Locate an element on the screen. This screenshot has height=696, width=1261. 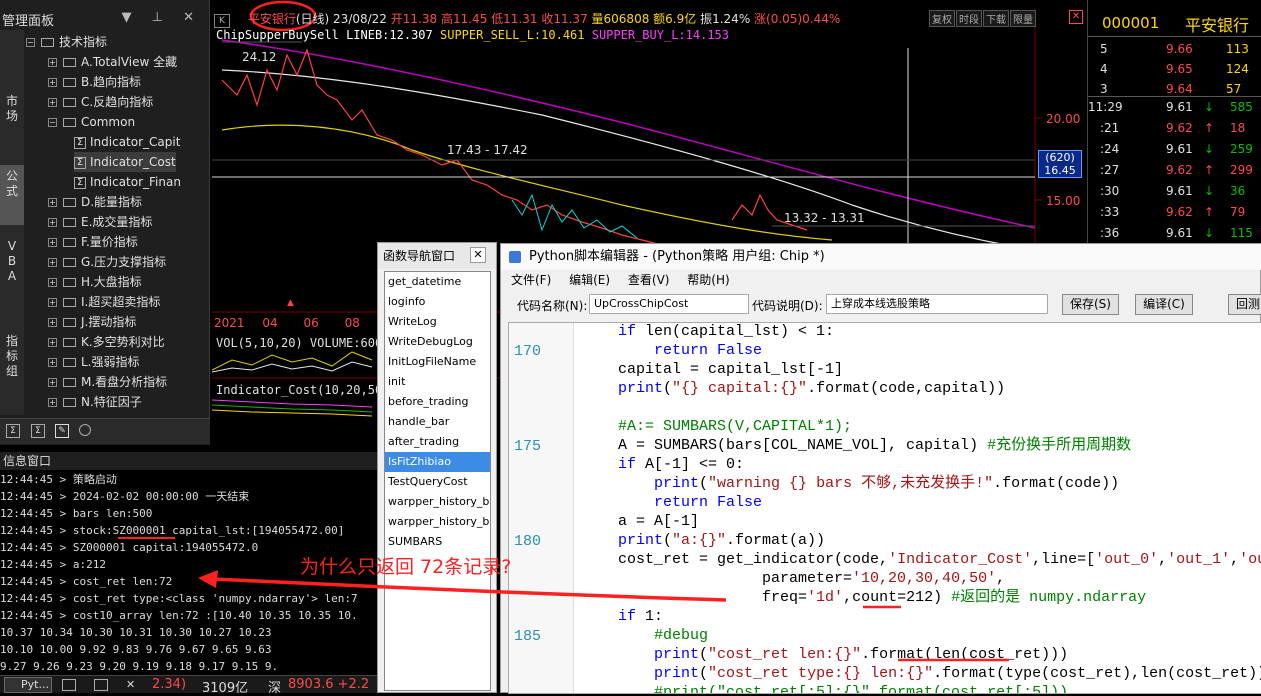
tree-folder-item: + E.成交量指标 is located at coordinates (100, 222).